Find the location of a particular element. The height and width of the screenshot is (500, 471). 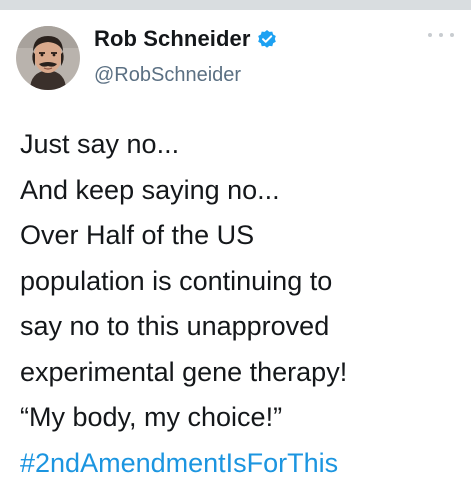

author-avatar is located at coordinates (48, 58).